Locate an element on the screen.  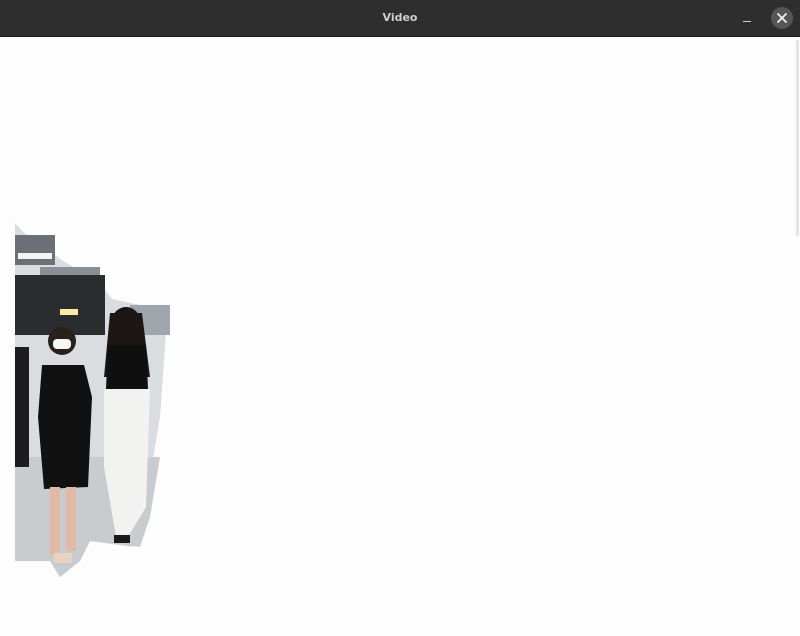
woman-shoe is located at coordinates (122, 539).